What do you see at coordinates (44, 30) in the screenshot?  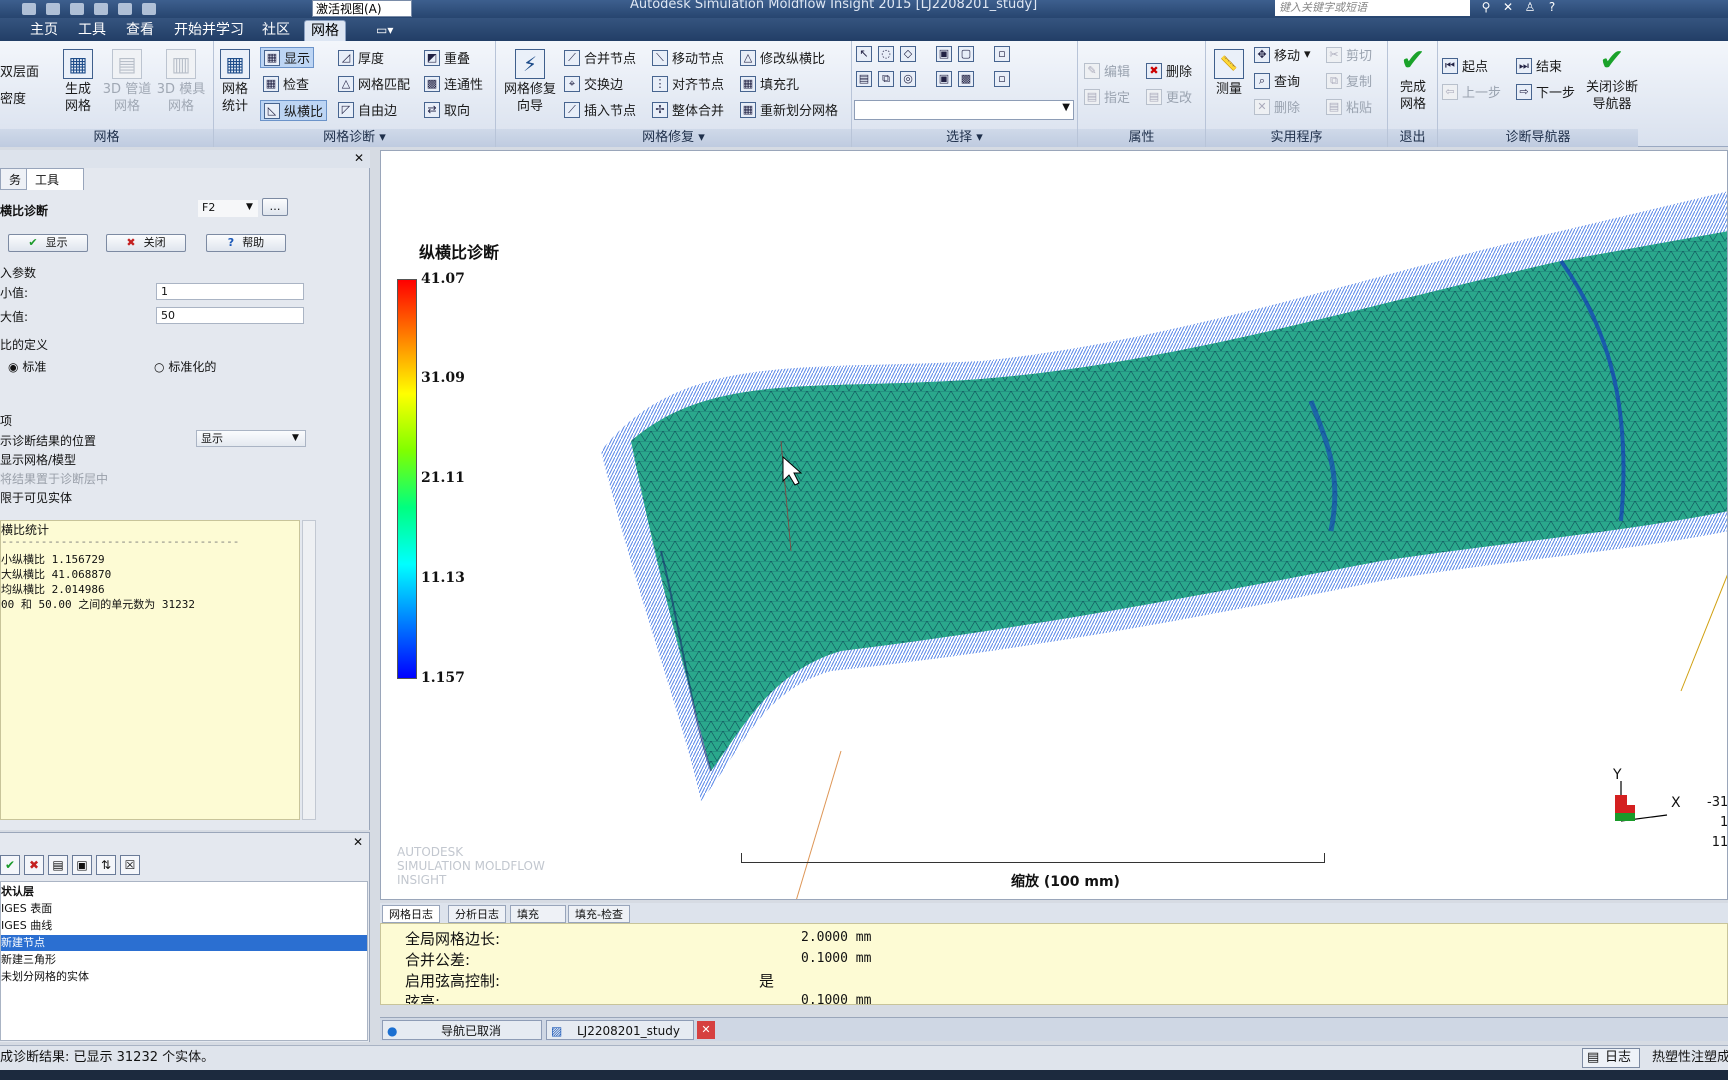 I see `tab-home: 主页` at bounding box center [44, 30].